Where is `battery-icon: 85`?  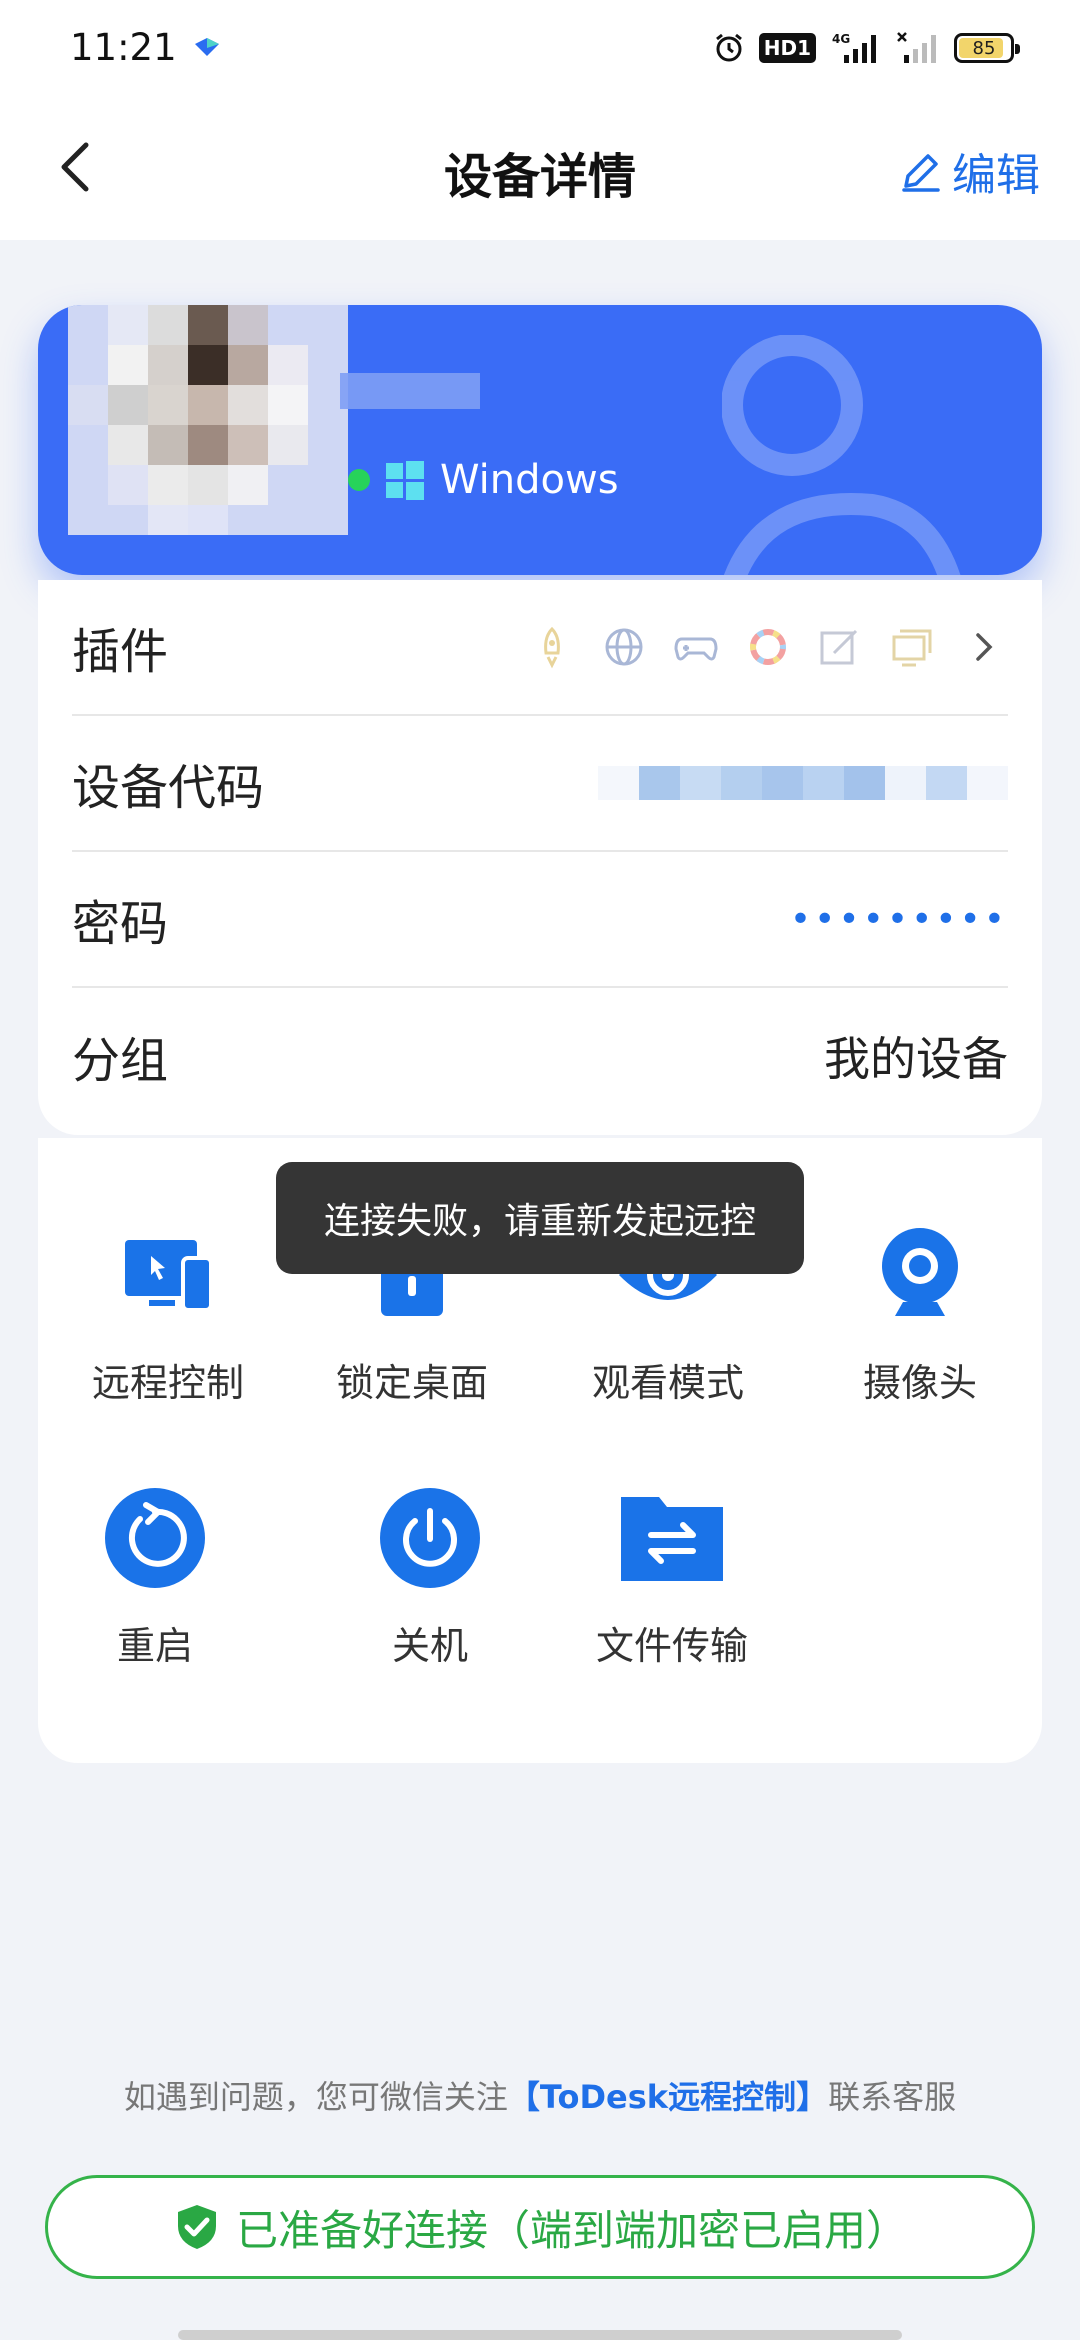 battery-icon: 85 is located at coordinates (987, 48).